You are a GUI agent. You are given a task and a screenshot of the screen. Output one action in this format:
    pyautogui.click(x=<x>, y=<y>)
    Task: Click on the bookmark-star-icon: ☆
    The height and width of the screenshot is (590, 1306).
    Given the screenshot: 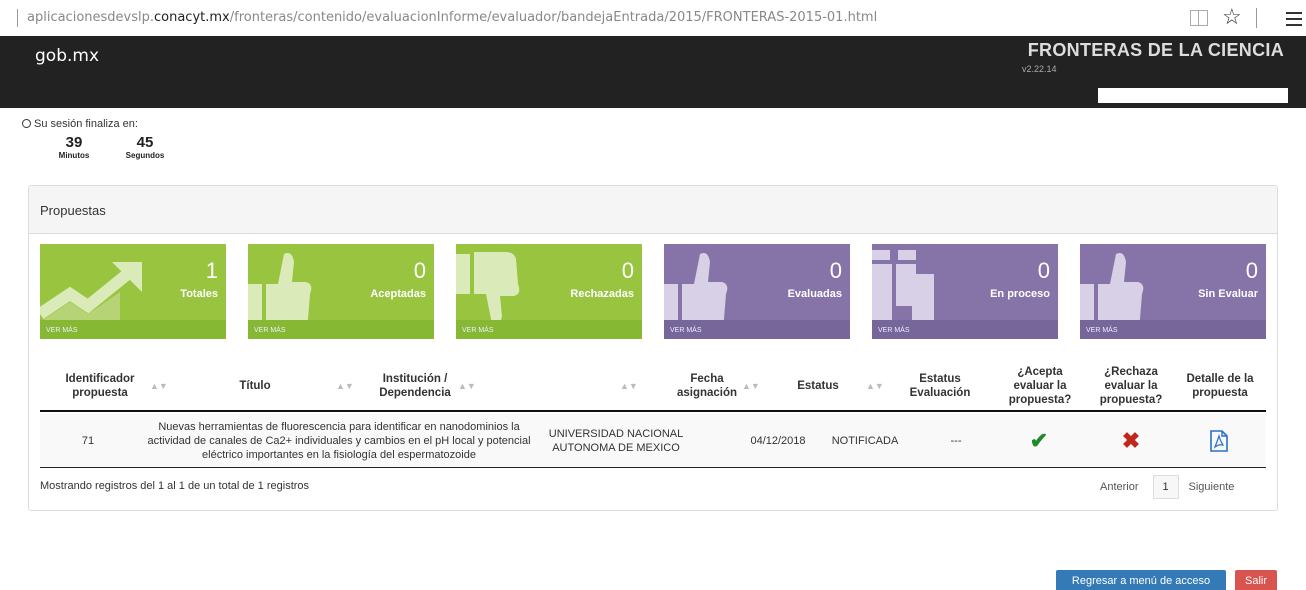 What is the action you would take?
    pyautogui.click(x=1232, y=17)
    